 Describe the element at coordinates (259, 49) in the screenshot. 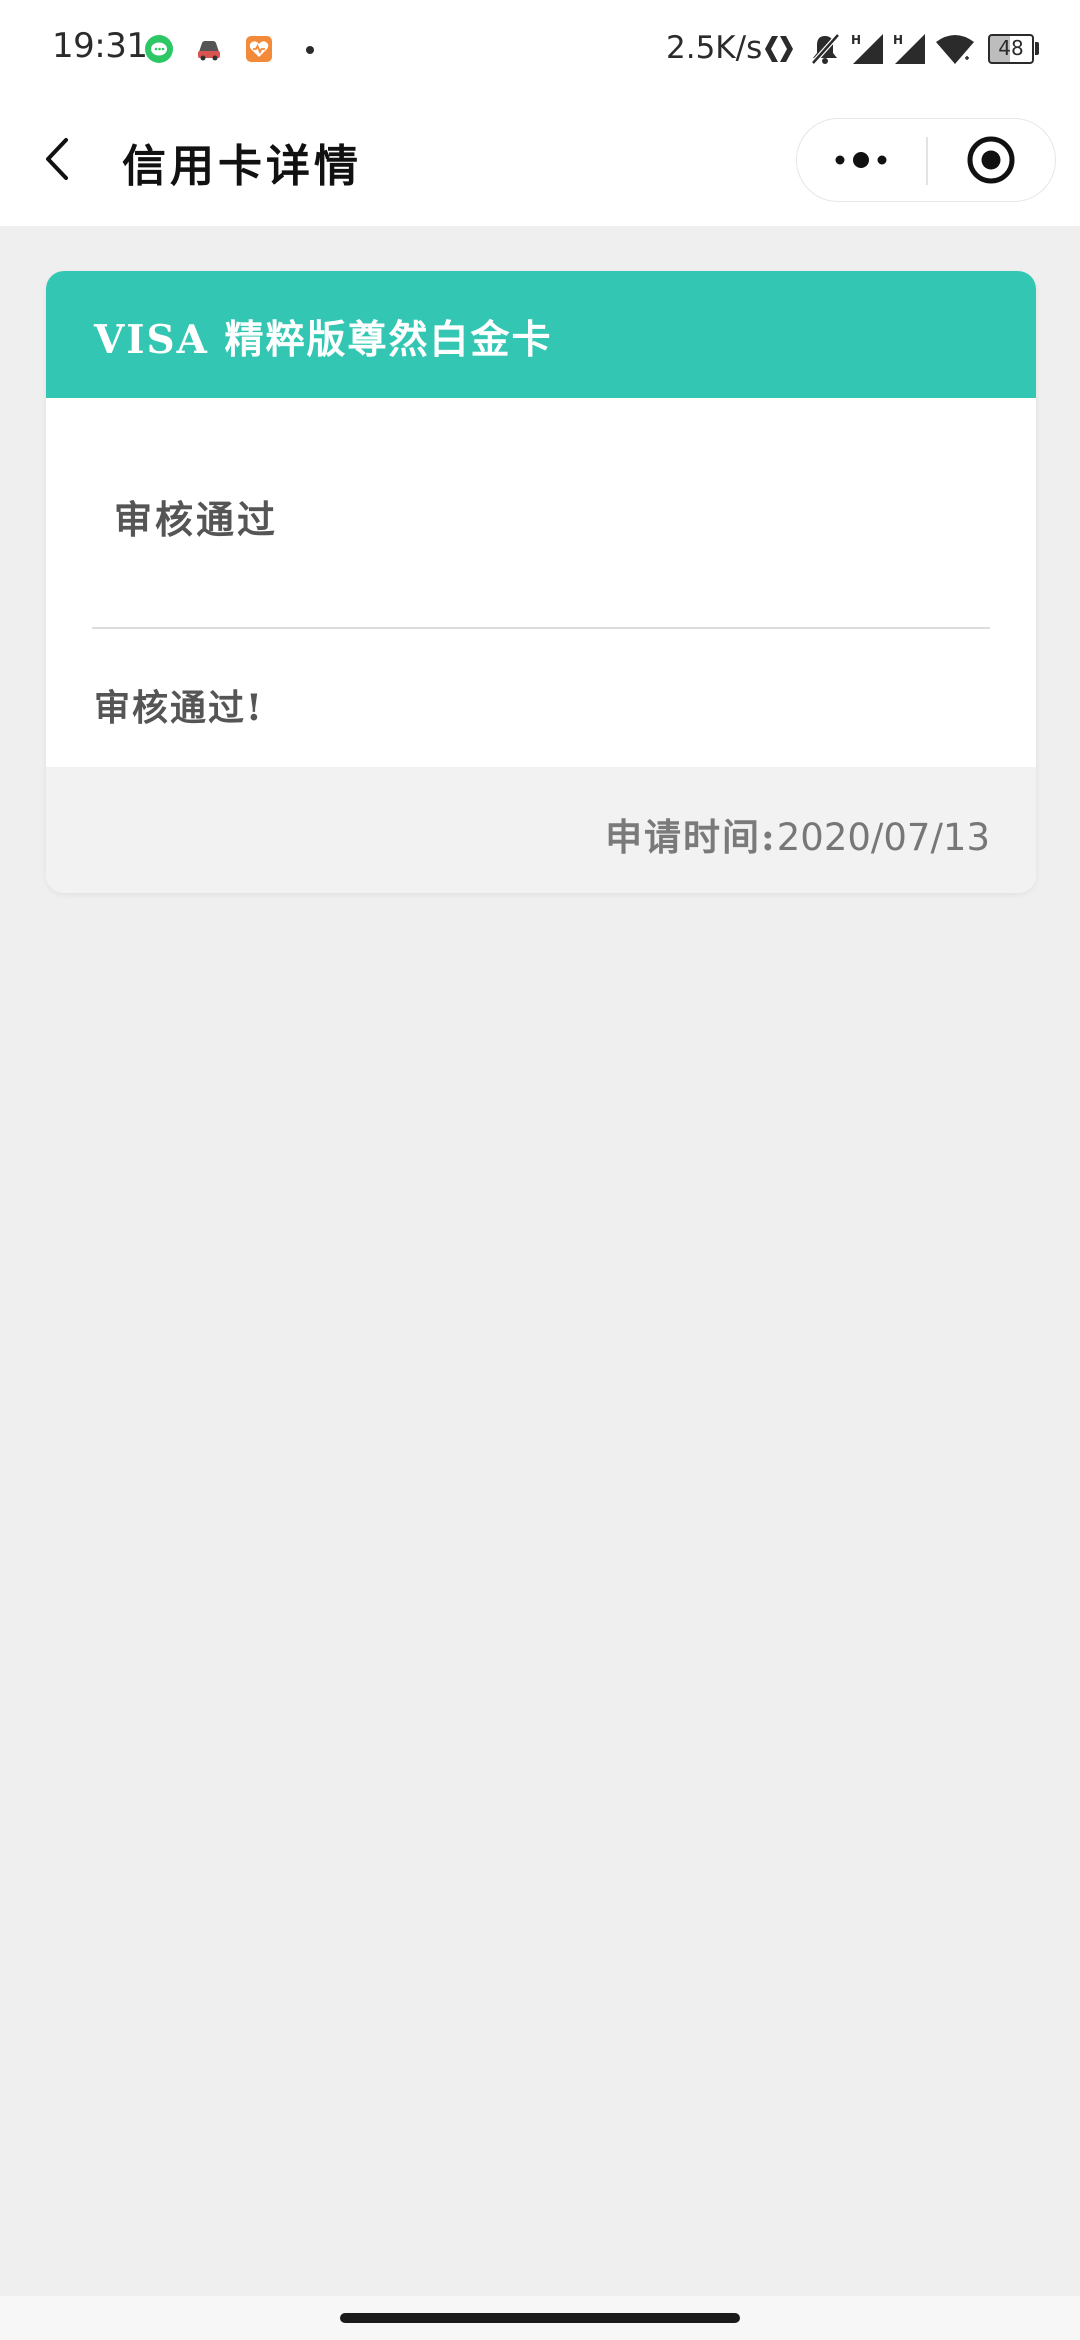

I see `heart-app-icon` at that location.